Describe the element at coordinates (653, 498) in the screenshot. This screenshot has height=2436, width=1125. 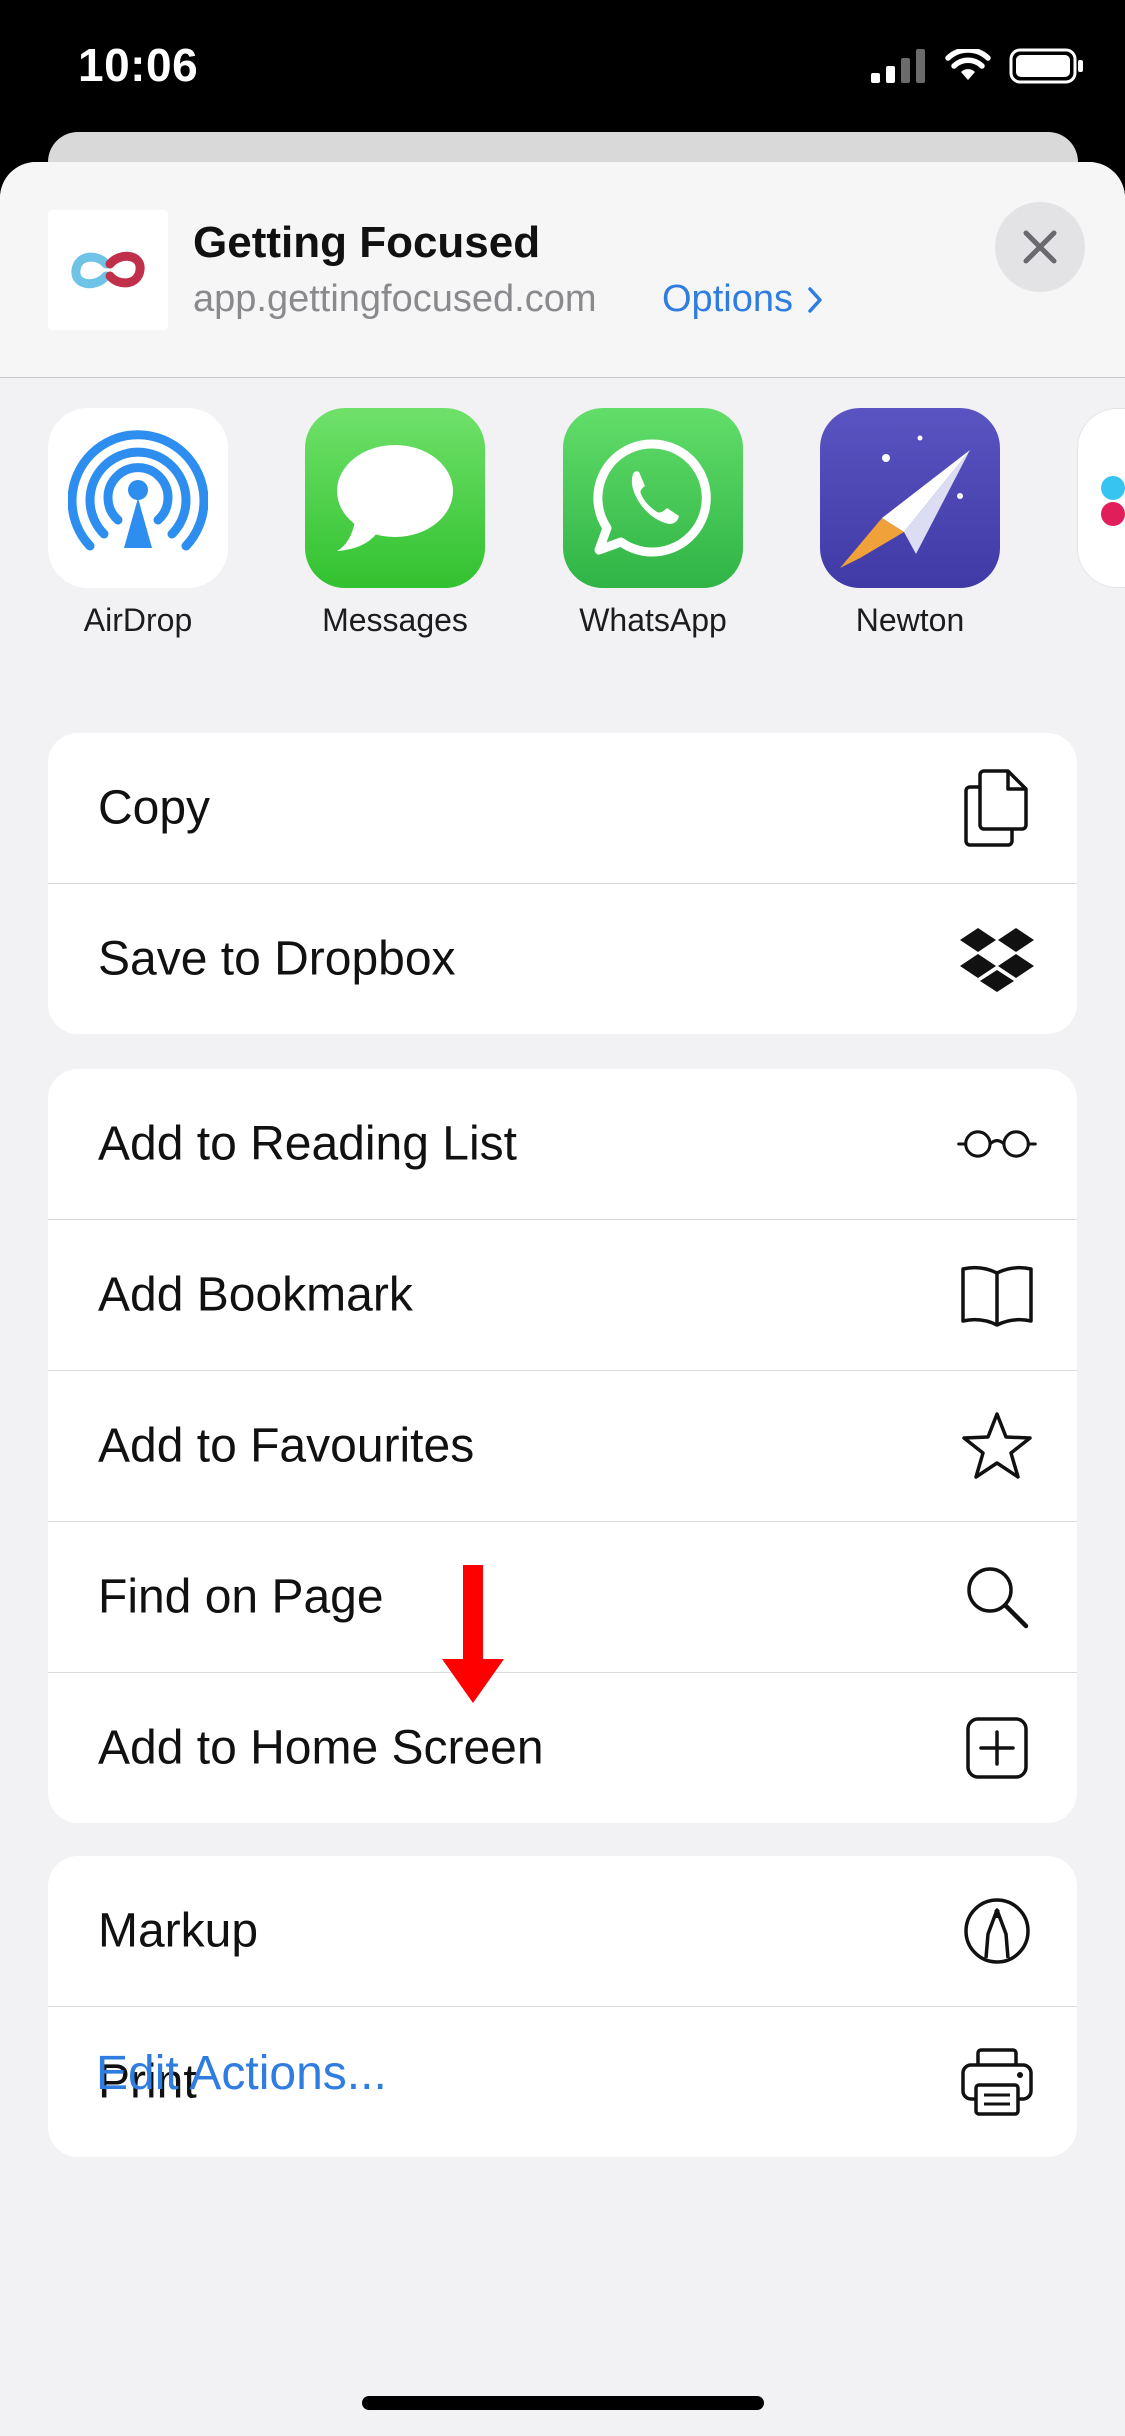
I see `whatsapp-icon` at that location.